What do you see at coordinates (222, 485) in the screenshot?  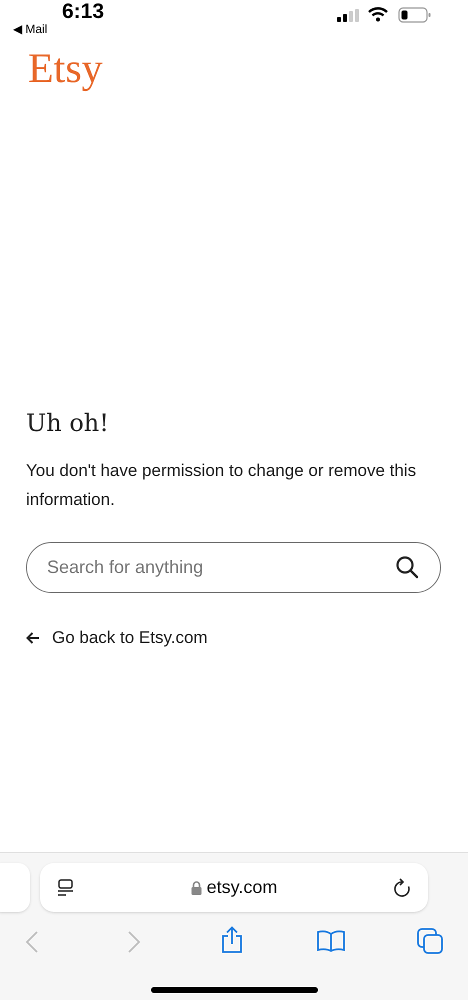 I see `error-message: You don't have permission to change or remove this information.` at bounding box center [222, 485].